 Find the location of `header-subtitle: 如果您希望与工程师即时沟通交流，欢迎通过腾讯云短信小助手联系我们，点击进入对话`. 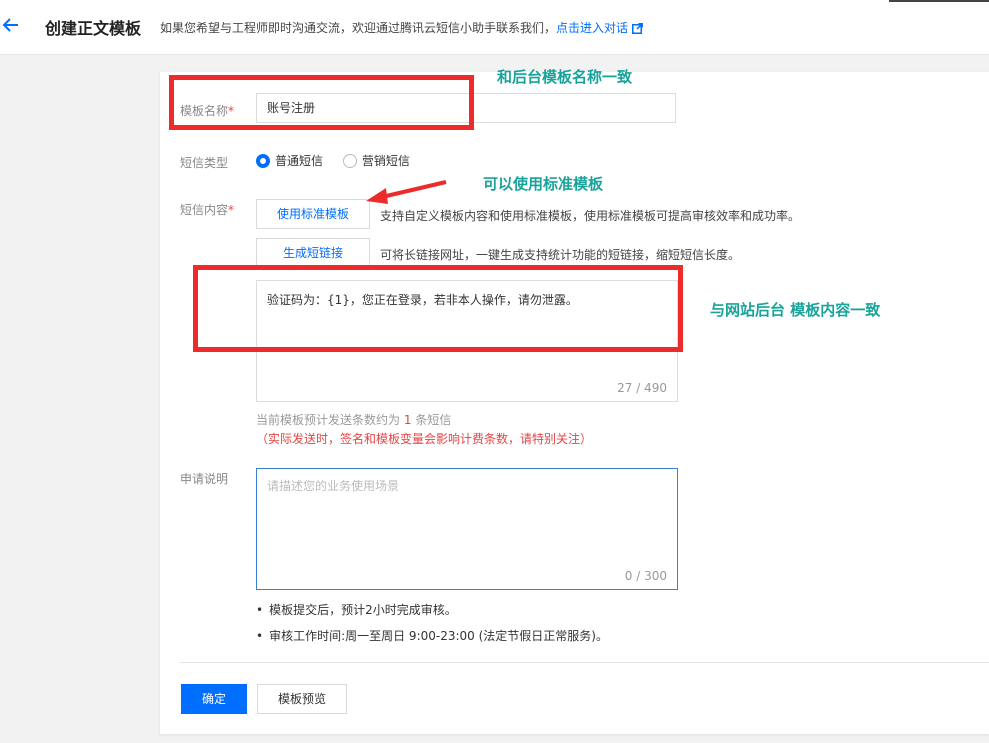

header-subtitle: 如果您希望与工程师即时沟通交流，欢迎通过腾讯云短信小助手联系我们，点击进入对话 is located at coordinates (401, 28).